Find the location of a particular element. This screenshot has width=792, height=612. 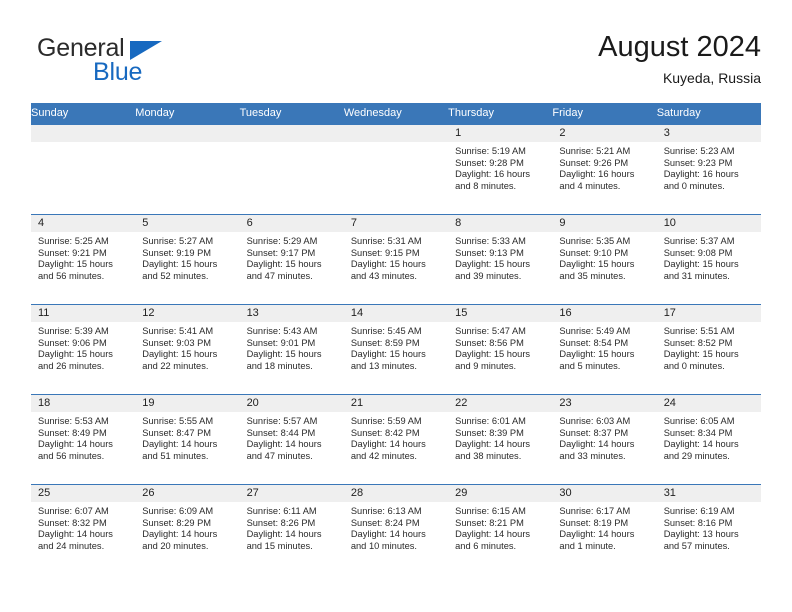

sunrise-text: Sunrise: 6:19 AM is located at coordinates (699, 511).